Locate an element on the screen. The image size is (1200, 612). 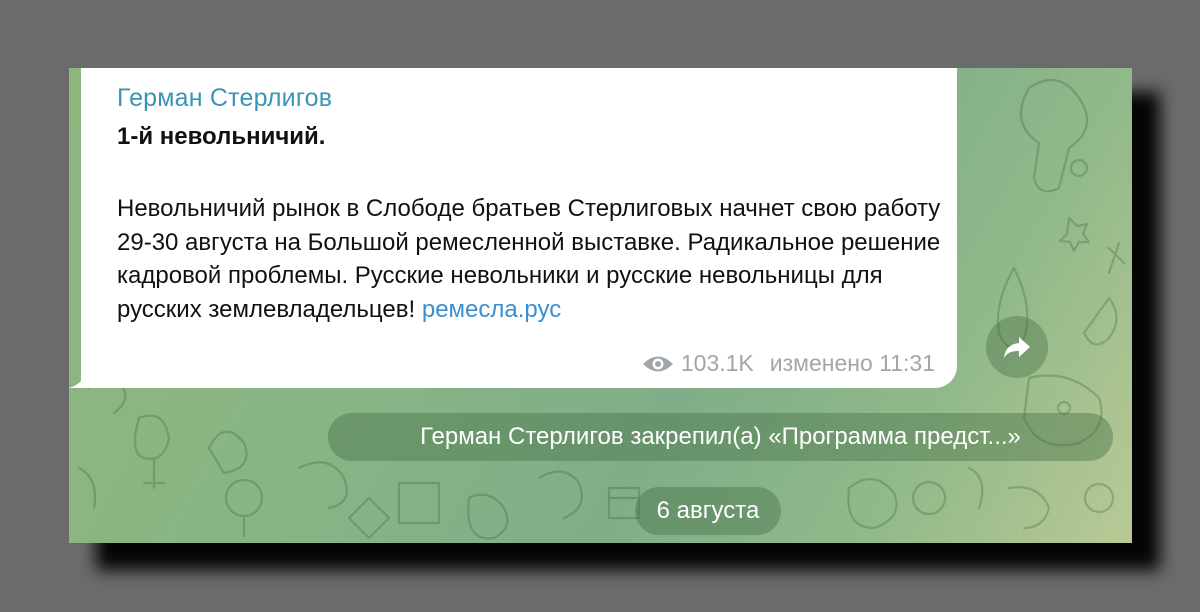
message-title: 1-й невольничий. is located at coordinates (221, 136).